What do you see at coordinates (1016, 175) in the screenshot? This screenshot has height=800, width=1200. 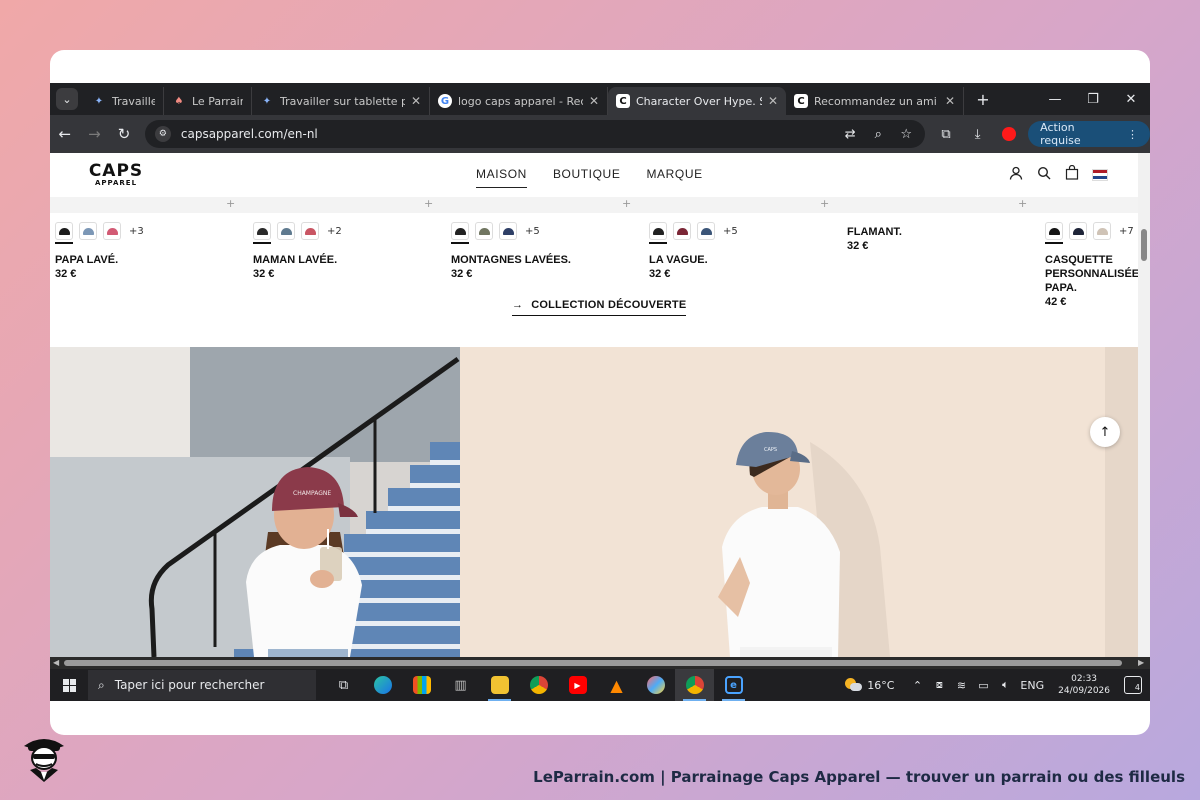 I see `account-icon` at bounding box center [1016, 175].